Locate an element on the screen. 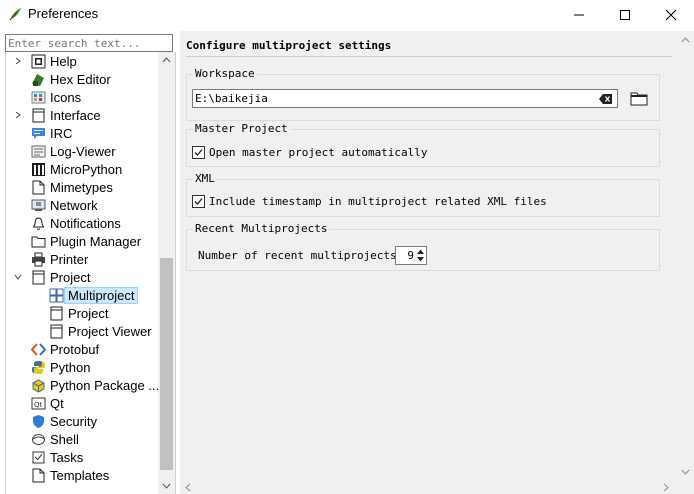 This screenshot has height=494, width=694. master-project-group-title: Master Project is located at coordinates (241, 128).